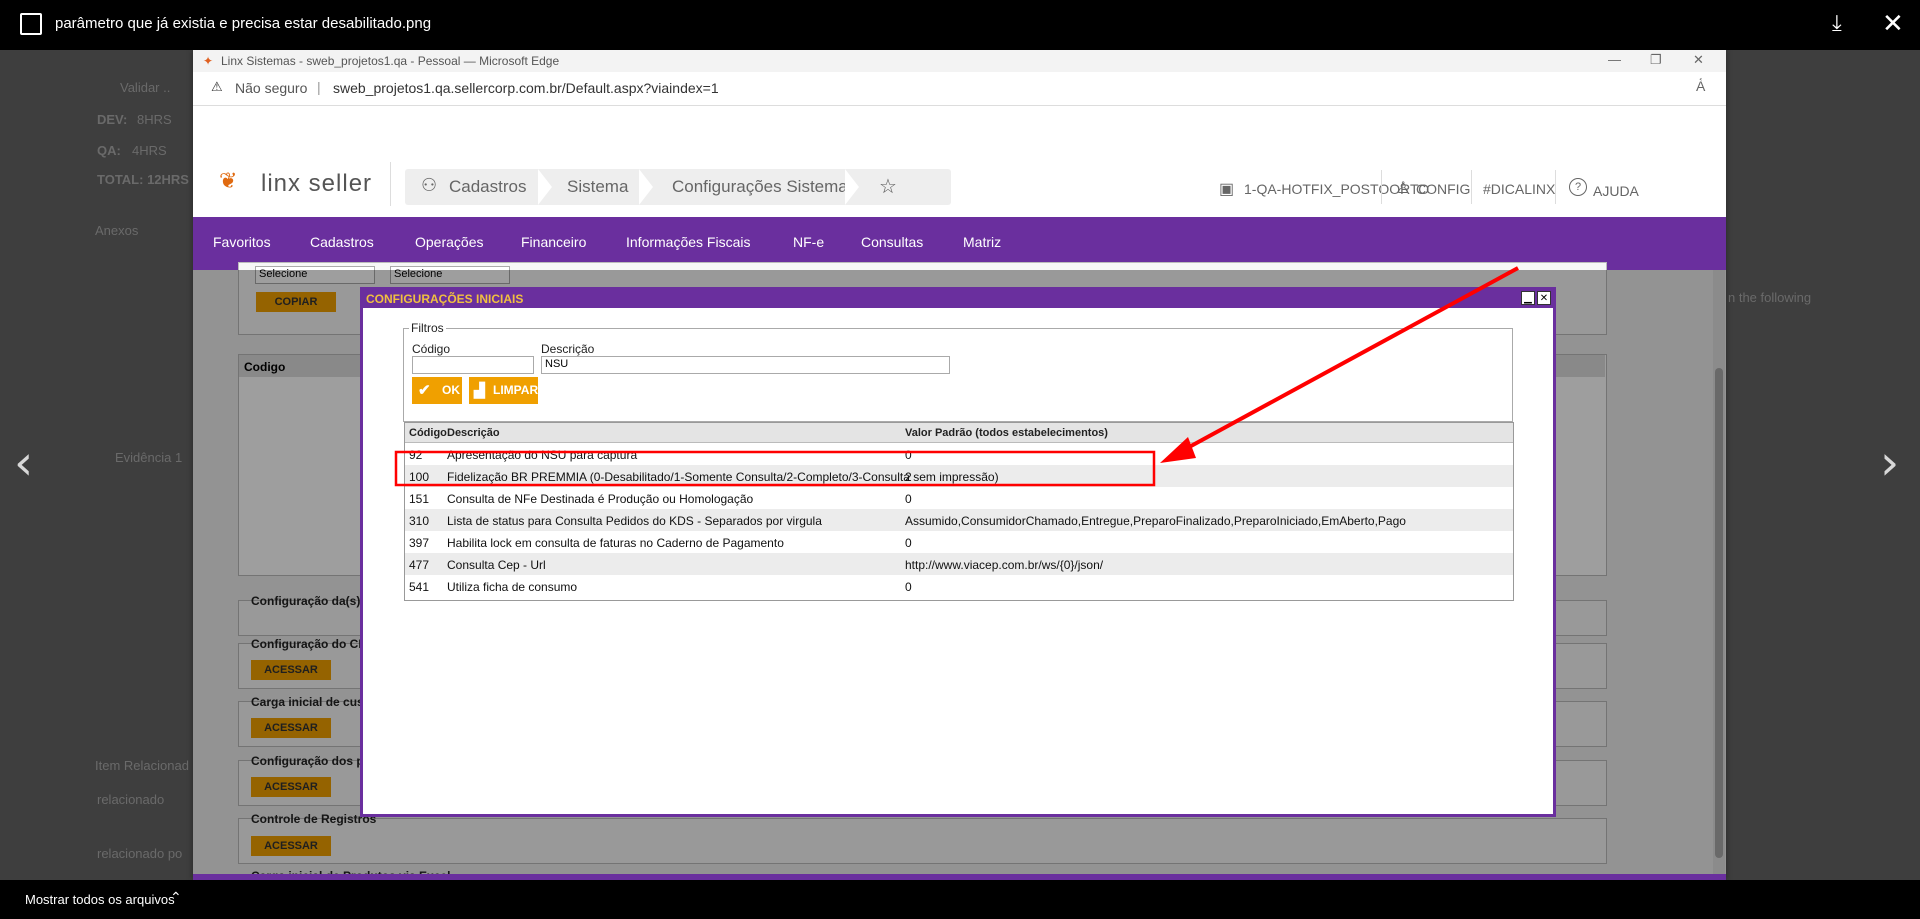 This screenshot has width=1920, height=919. Describe the element at coordinates (176, 897) in the screenshot. I see `chevrons-up-icon: ⌃` at that location.